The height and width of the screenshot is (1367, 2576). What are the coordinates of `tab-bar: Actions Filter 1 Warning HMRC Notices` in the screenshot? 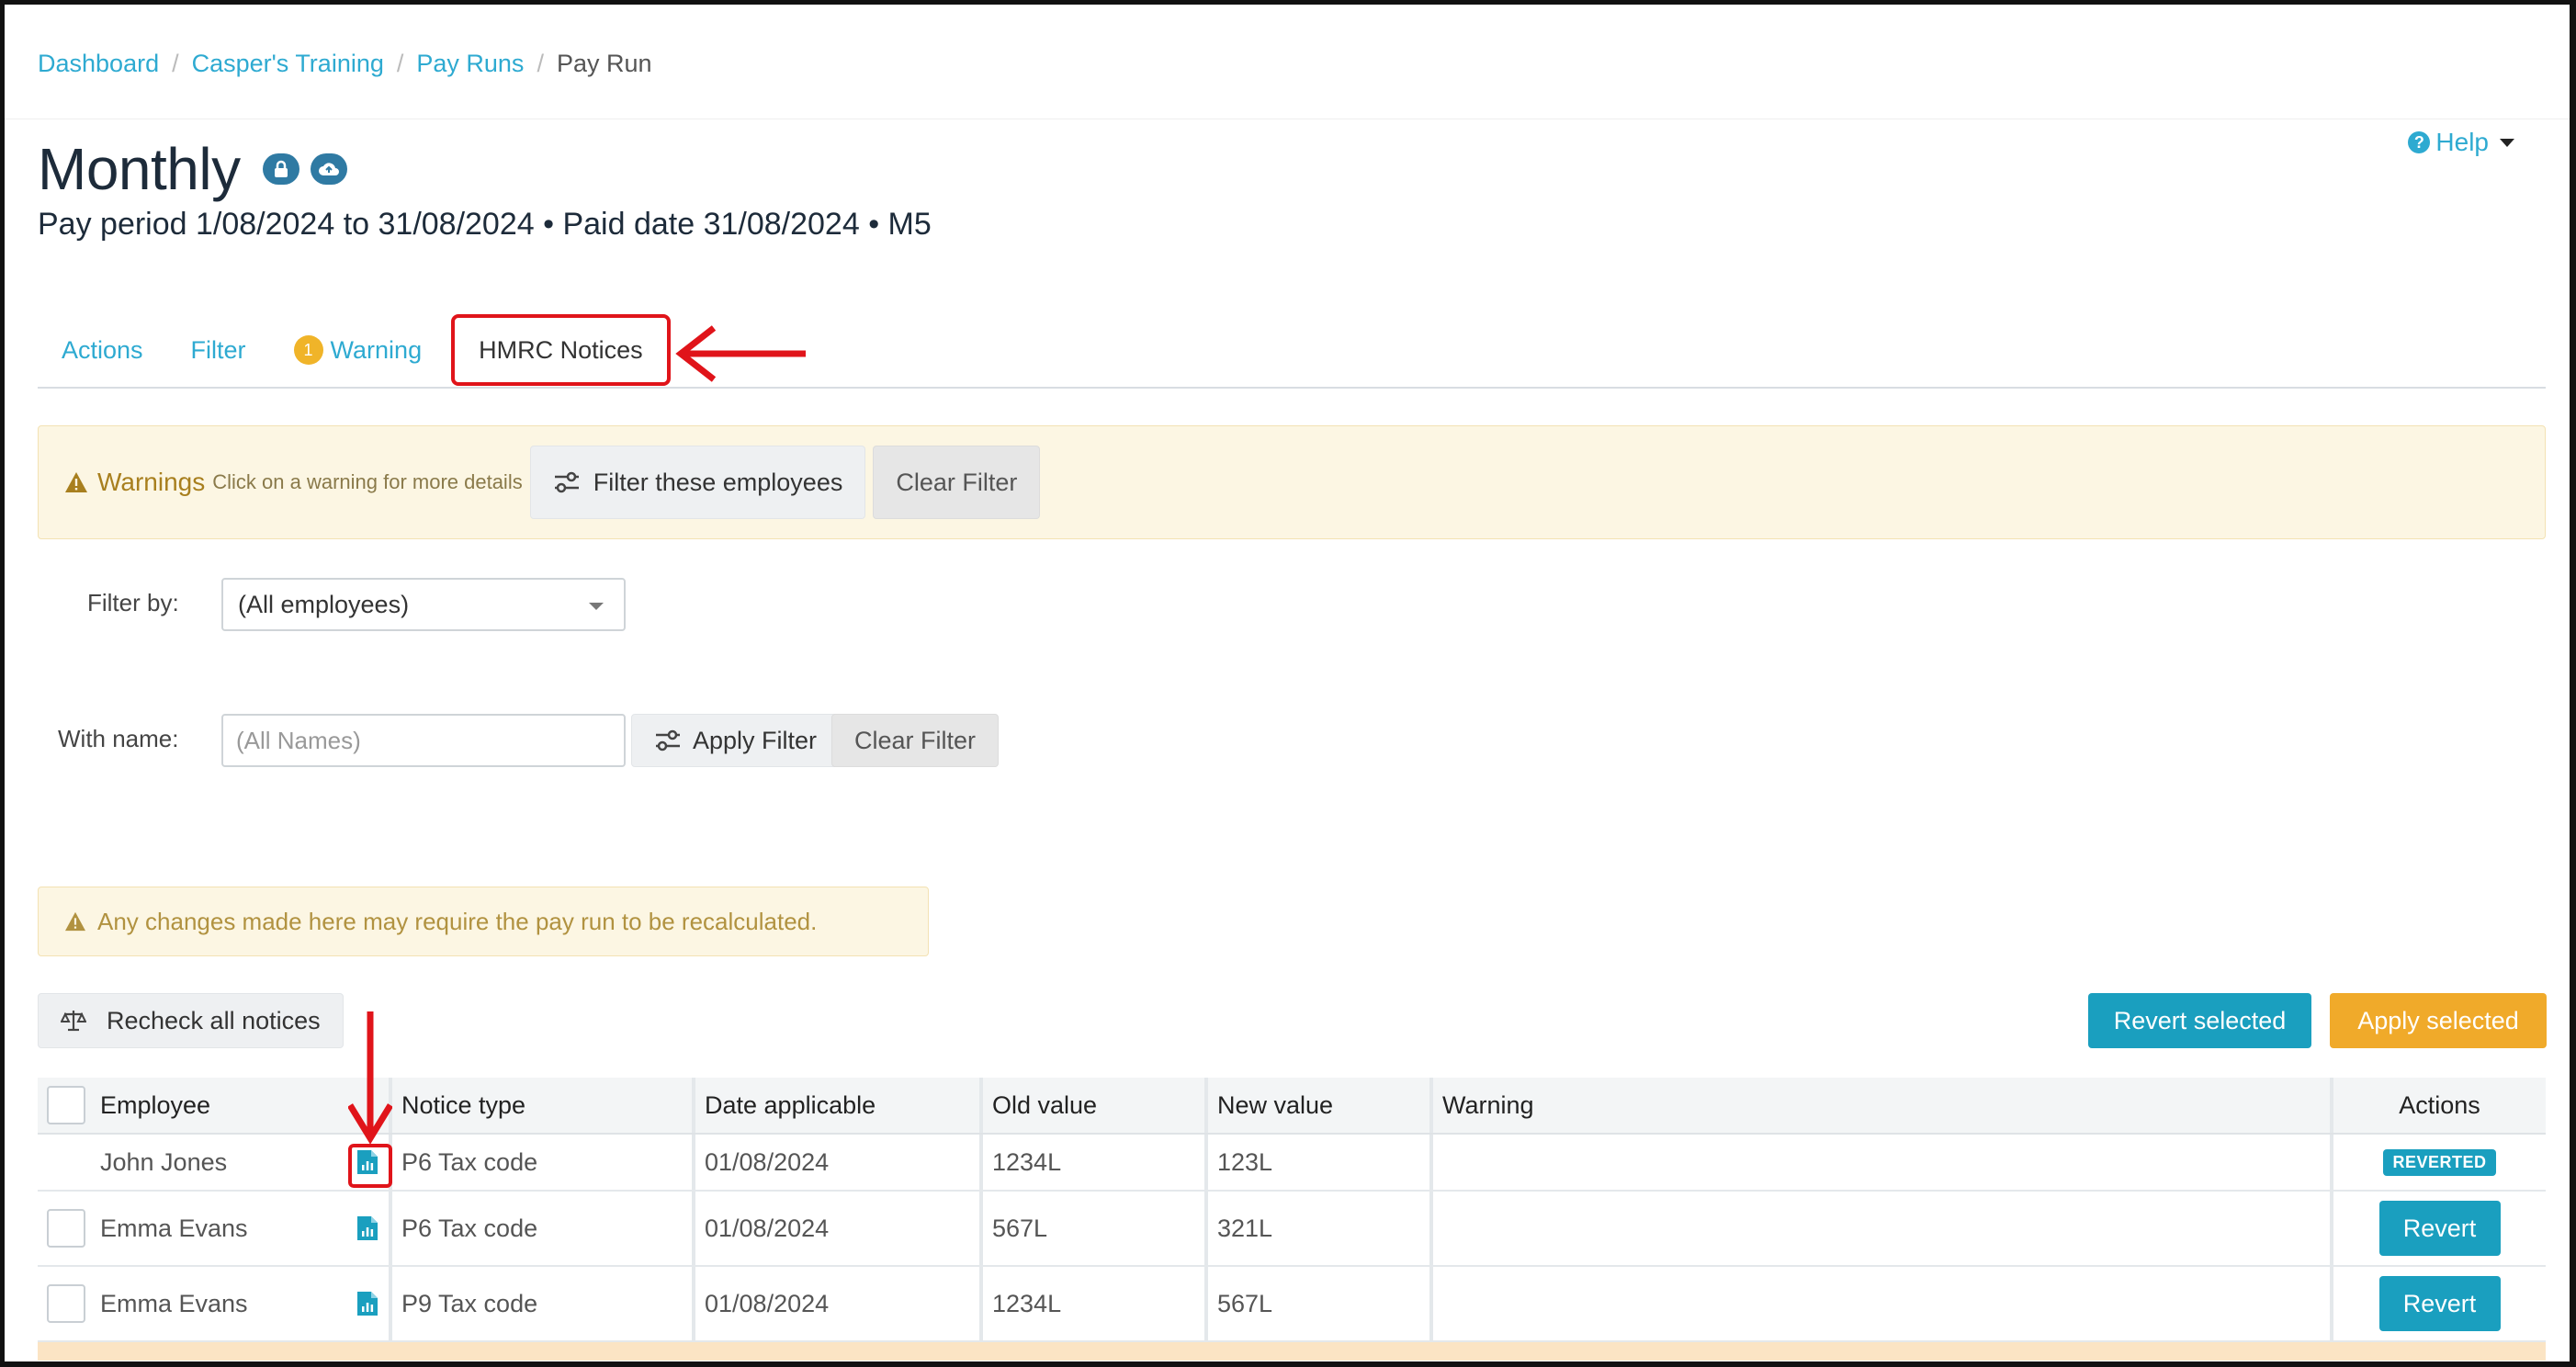 It's located at (1292, 351).